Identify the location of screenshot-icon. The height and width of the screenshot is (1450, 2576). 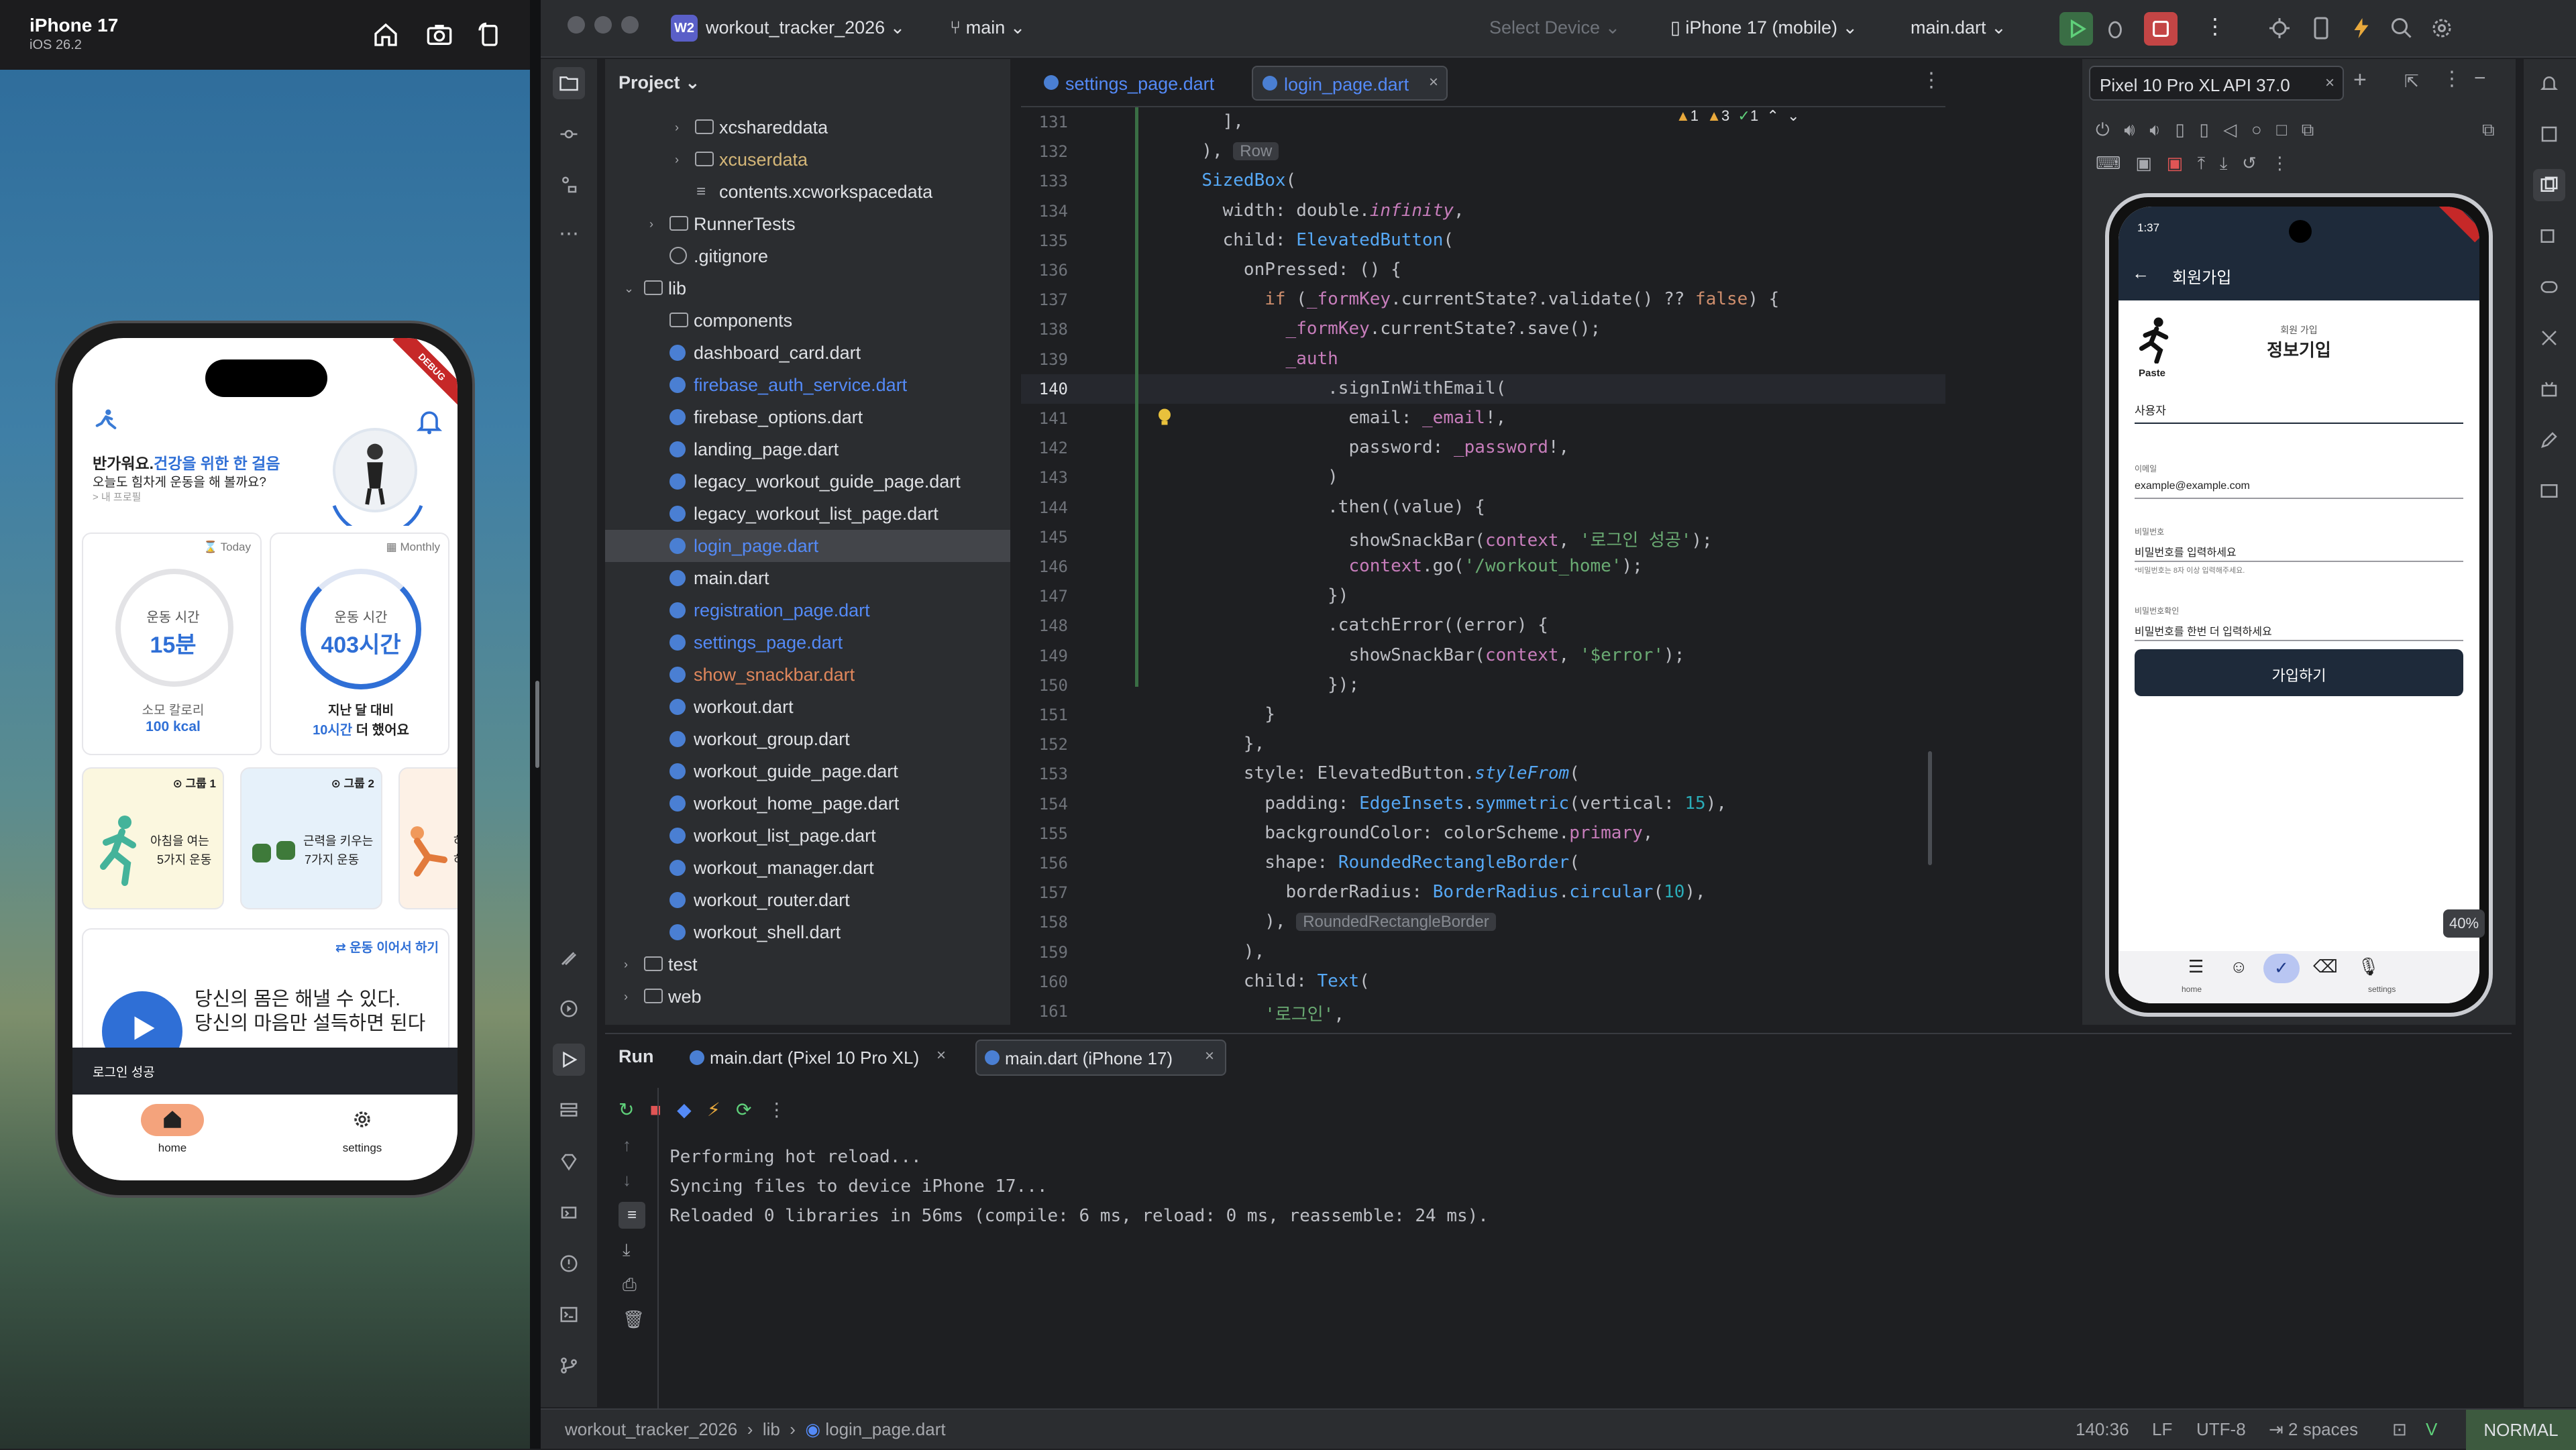
(439, 35).